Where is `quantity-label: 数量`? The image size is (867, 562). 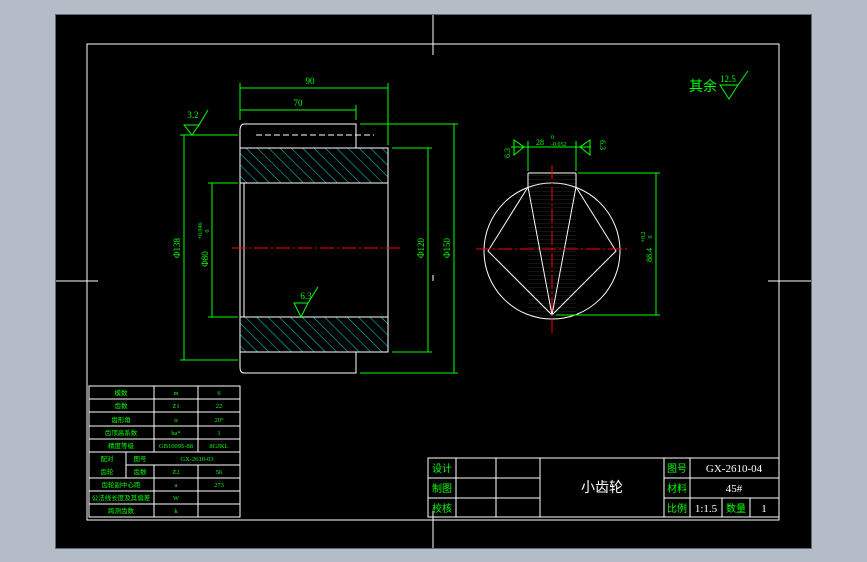 quantity-label: 数量 is located at coordinates (736, 508).